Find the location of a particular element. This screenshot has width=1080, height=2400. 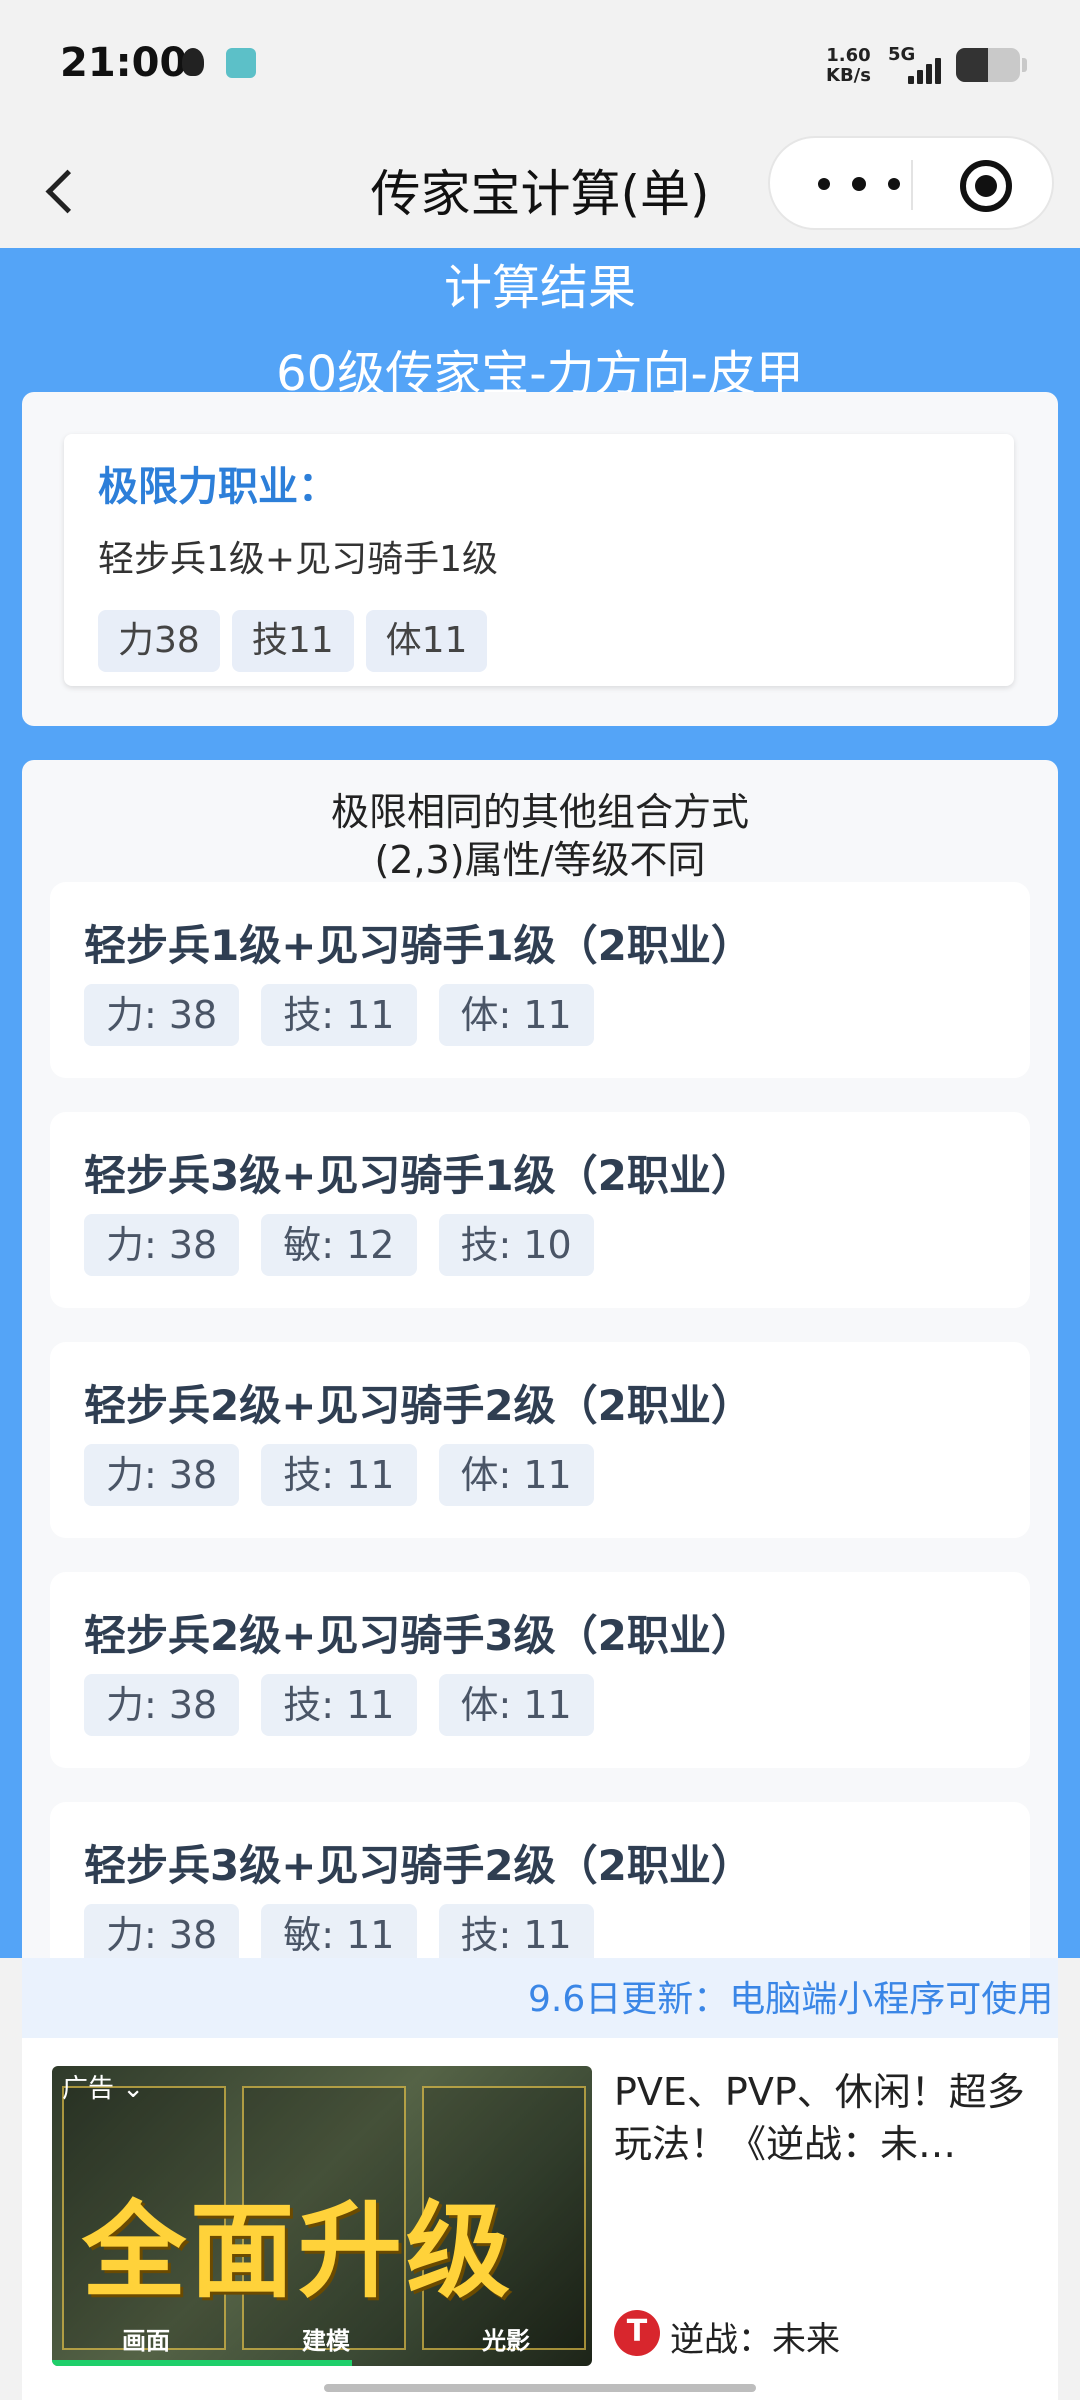

limit-card: 极限力职业： 轻步兵1级+见习骑手1级 力38 技11 体11 is located at coordinates (540, 559).